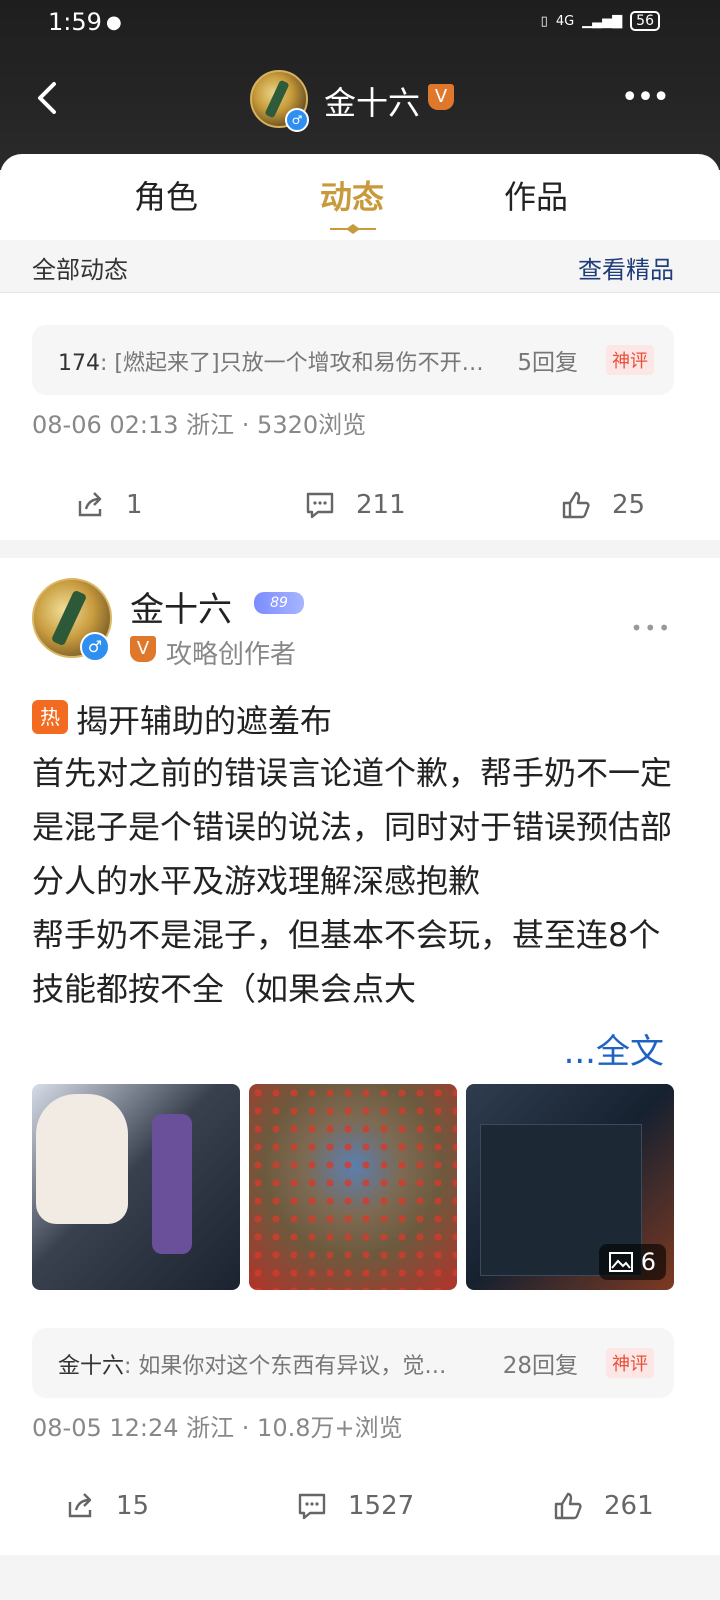 The image size is (720, 1600). Describe the element at coordinates (609, 1048) in the screenshot. I see `full-text-link: ...全文` at that location.